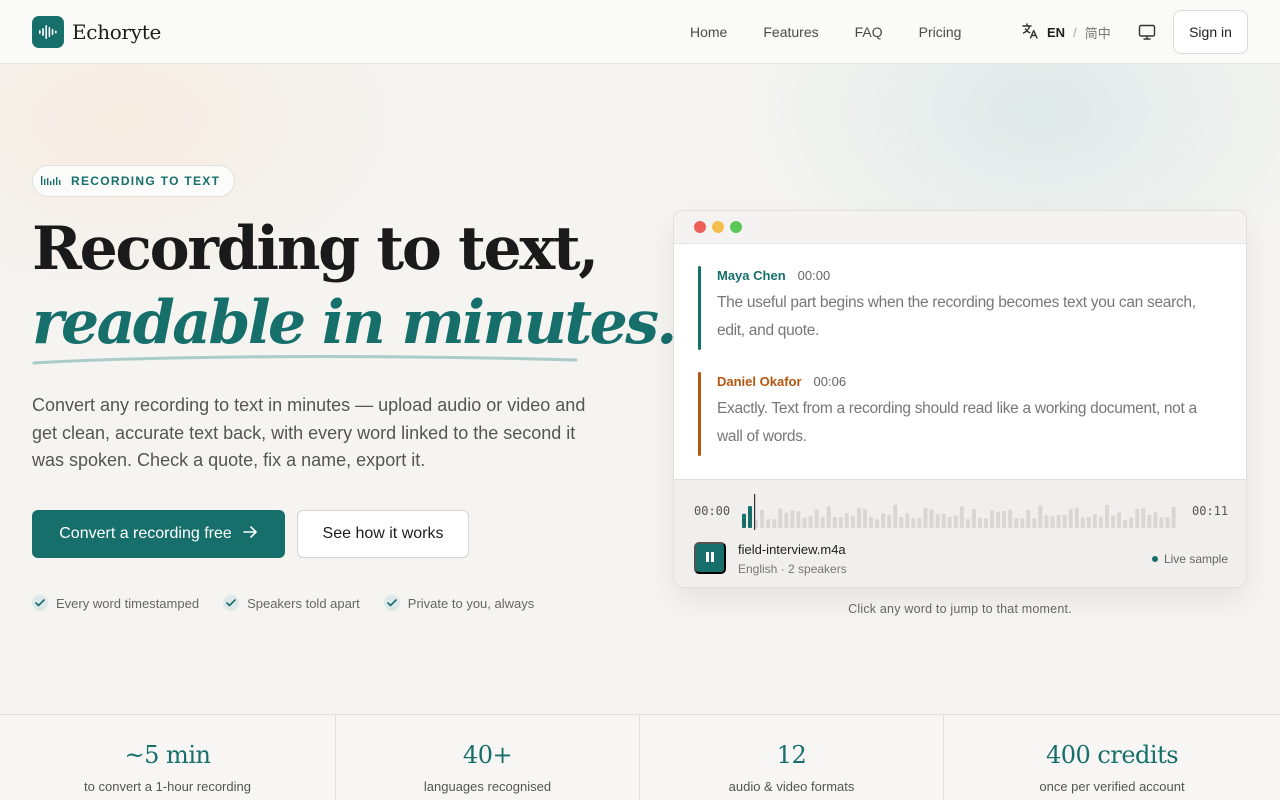 This screenshot has height=800, width=1280. I want to click on window-close-dot, so click(700, 227).